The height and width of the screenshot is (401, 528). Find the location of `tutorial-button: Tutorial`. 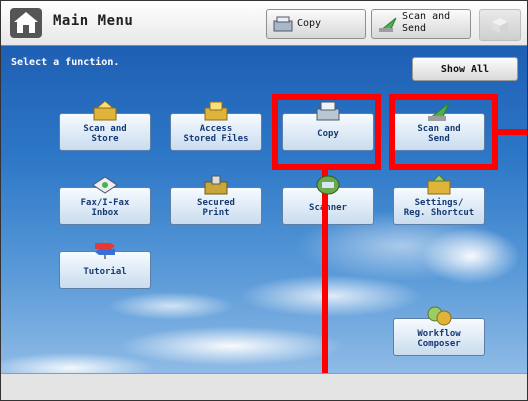

tutorial-button: Tutorial is located at coordinates (105, 263).